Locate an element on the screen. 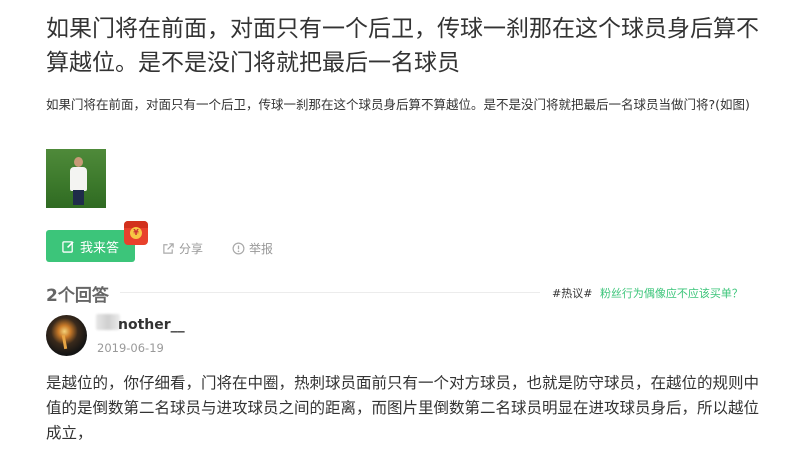 The width and height of the screenshot is (795, 457). avatar is located at coordinates (66, 335).